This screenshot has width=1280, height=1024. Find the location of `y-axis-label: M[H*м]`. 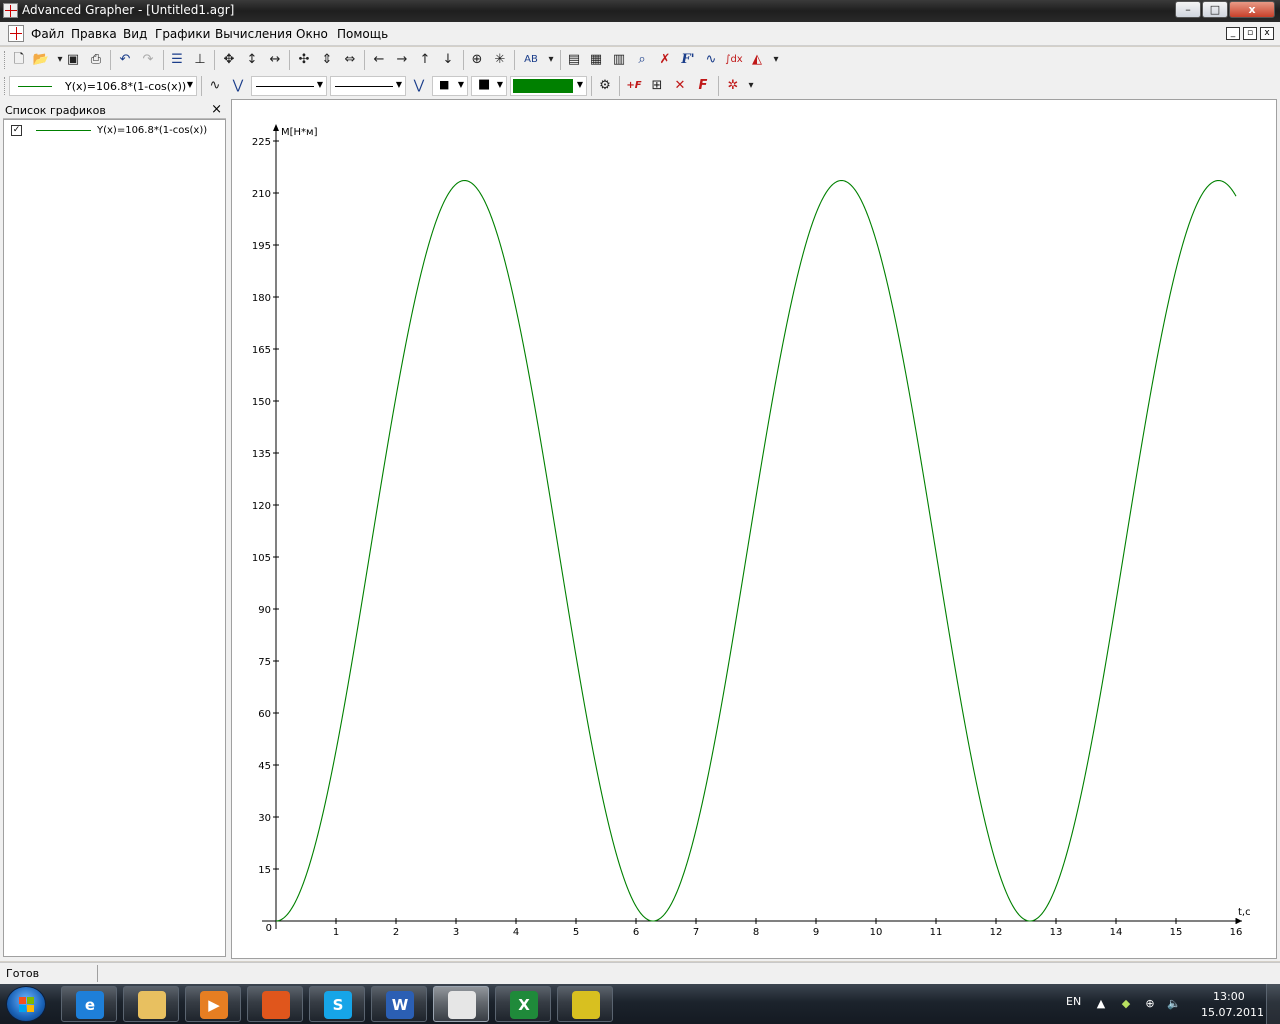

y-axis-label: M[H*м] is located at coordinates (299, 132).